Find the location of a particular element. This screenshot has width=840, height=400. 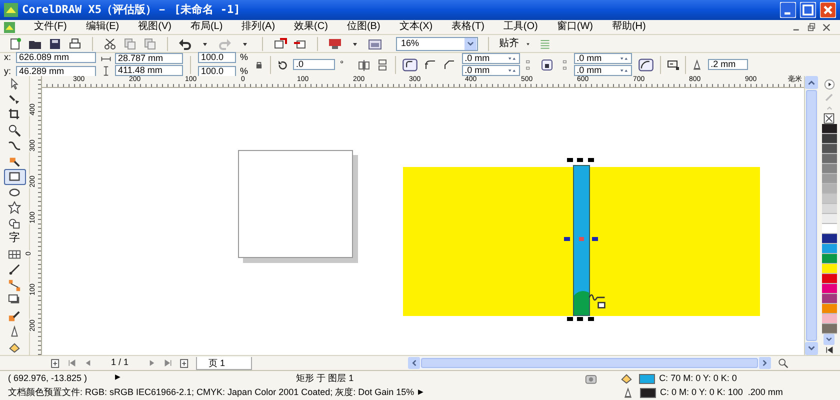

menu-item: 效果(C) is located at coordinates (311, 27).